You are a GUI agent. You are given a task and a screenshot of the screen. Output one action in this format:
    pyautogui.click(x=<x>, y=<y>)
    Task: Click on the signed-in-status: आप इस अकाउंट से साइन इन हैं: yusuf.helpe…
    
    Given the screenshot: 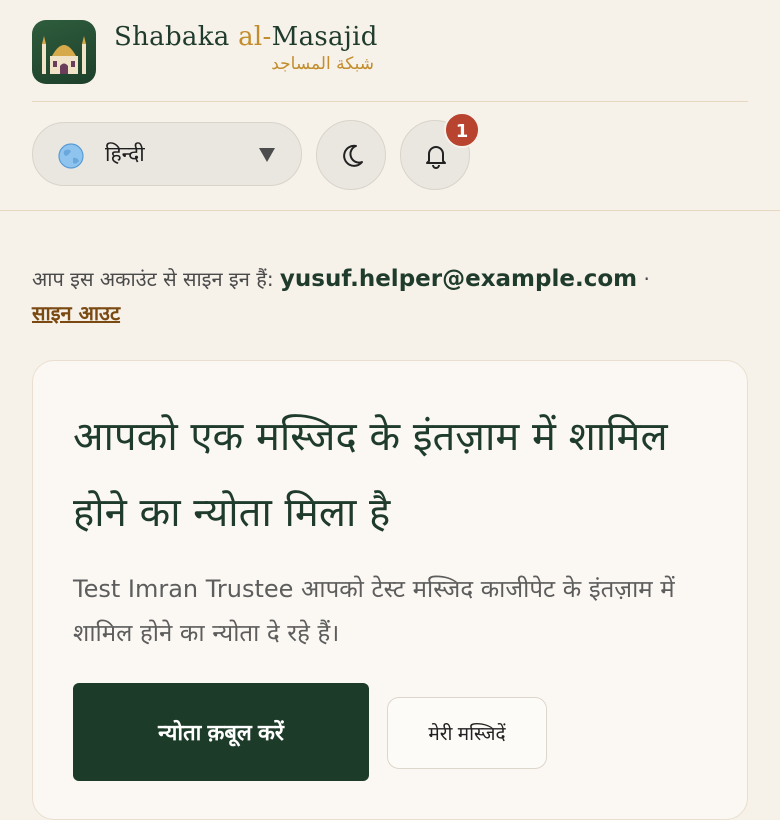 What is the action you would take?
    pyautogui.click(x=390, y=296)
    